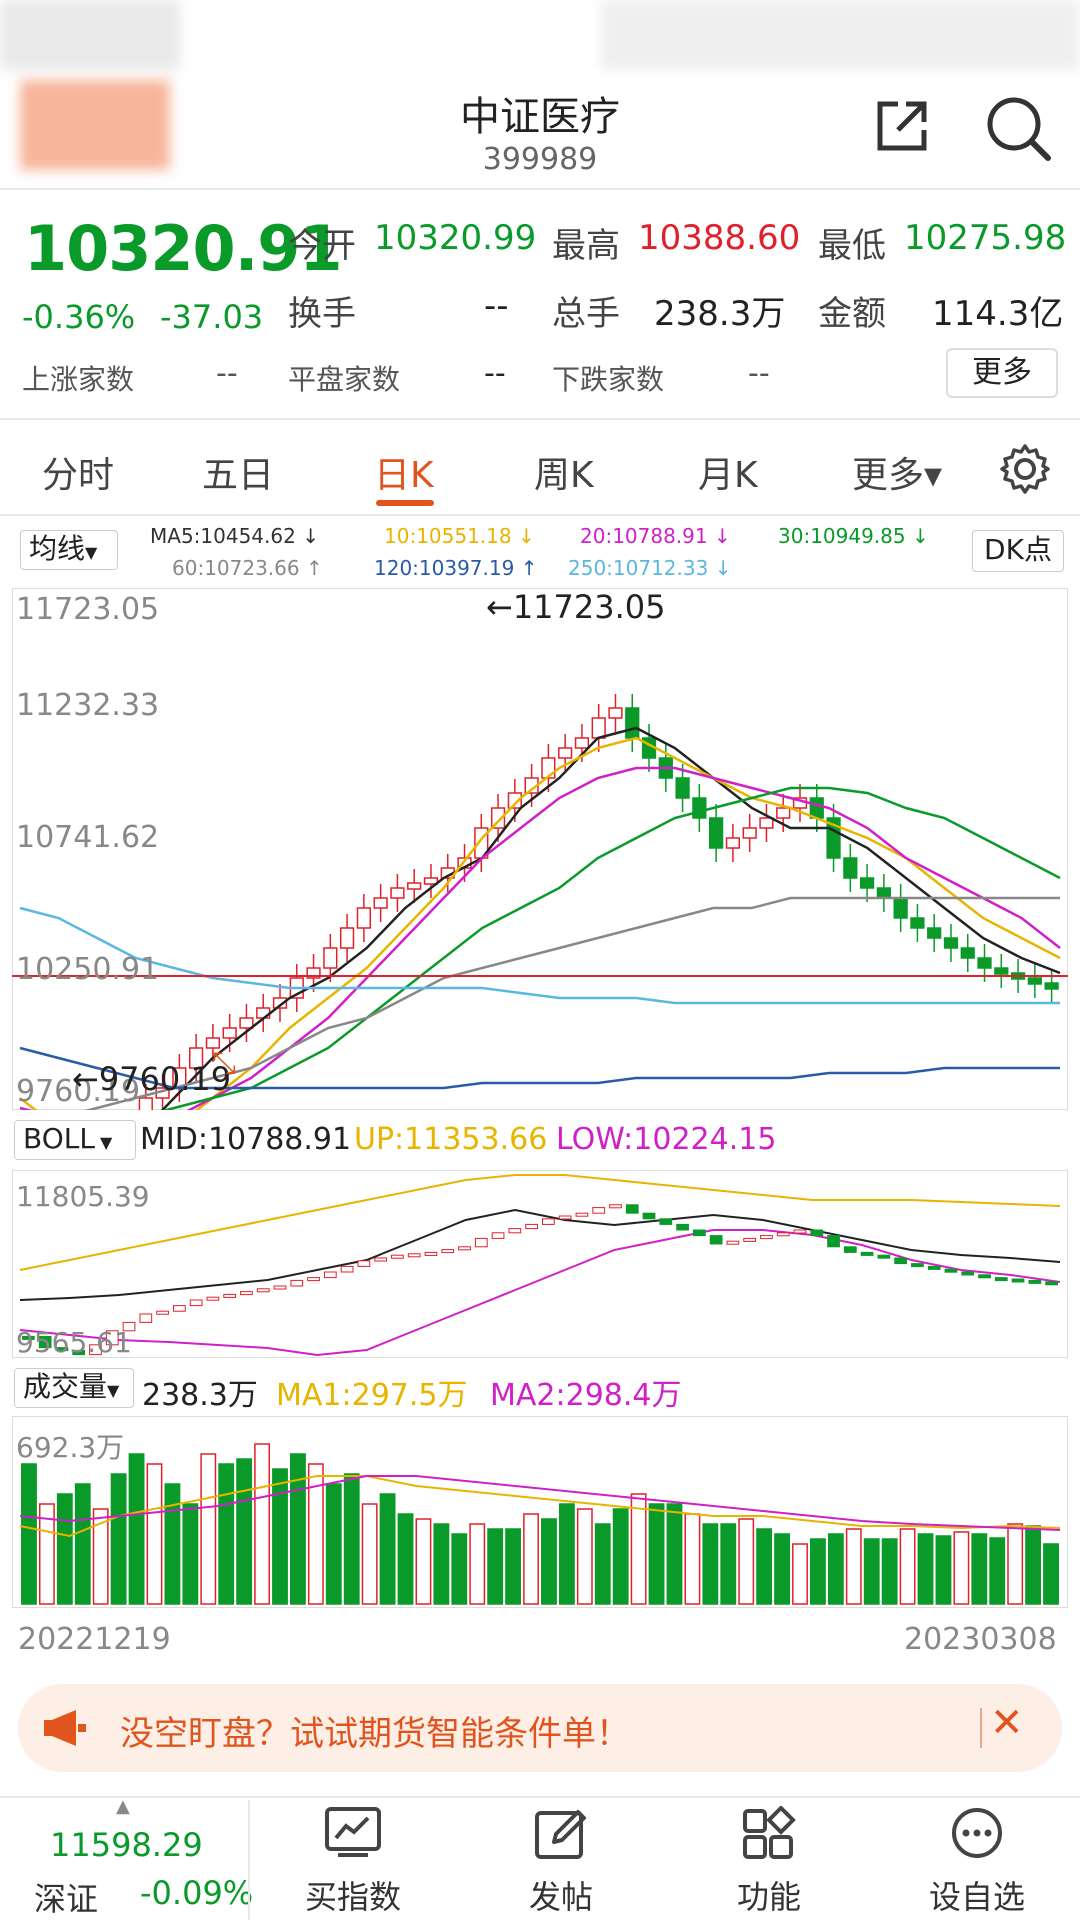 Image resolution: width=1080 pixels, height=1920 pixels. Describe the element at coordinates (78, 472) in the screenshot. I see `tab-intraday: 分时` at that location.